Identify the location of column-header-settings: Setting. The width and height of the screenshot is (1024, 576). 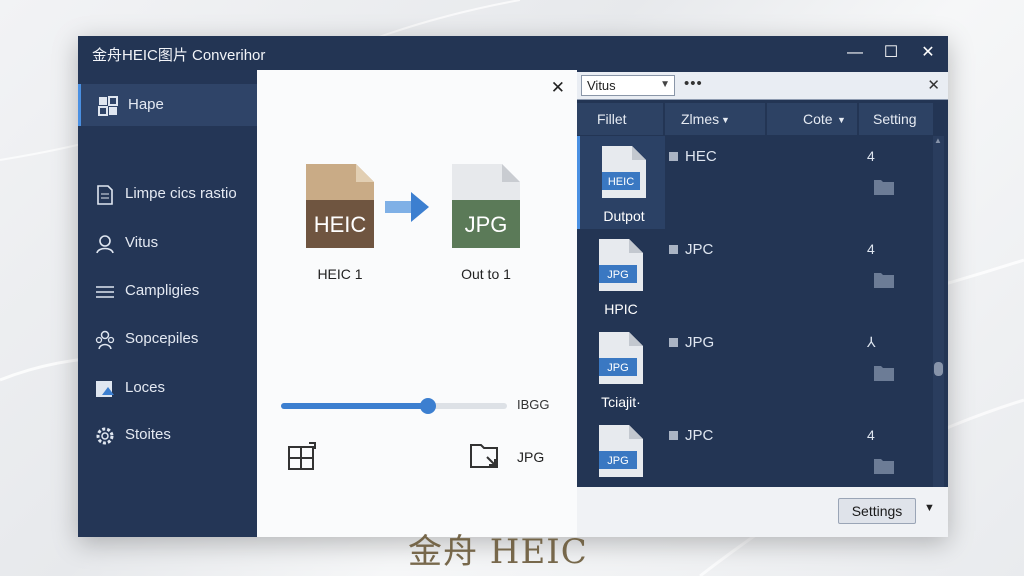
(896, 119).